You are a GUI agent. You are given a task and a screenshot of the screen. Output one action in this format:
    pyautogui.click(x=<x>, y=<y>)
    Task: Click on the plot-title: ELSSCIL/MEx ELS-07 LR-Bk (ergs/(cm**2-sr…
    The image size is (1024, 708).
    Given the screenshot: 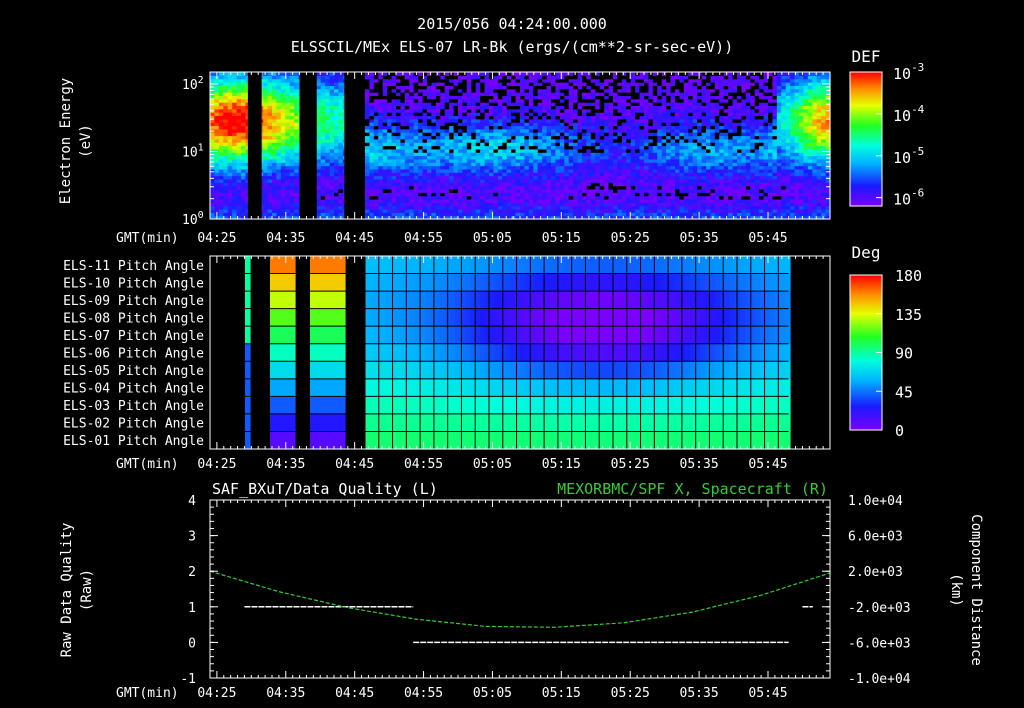 What is the action you would take?
    pyautogui.click(x=512, y=47)
    